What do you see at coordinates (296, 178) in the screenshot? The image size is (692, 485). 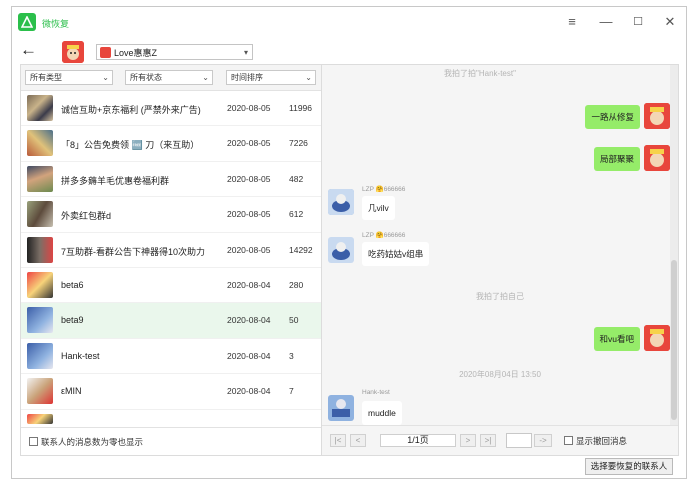 I see `message-count: 482` at bounding box center [296, 178].